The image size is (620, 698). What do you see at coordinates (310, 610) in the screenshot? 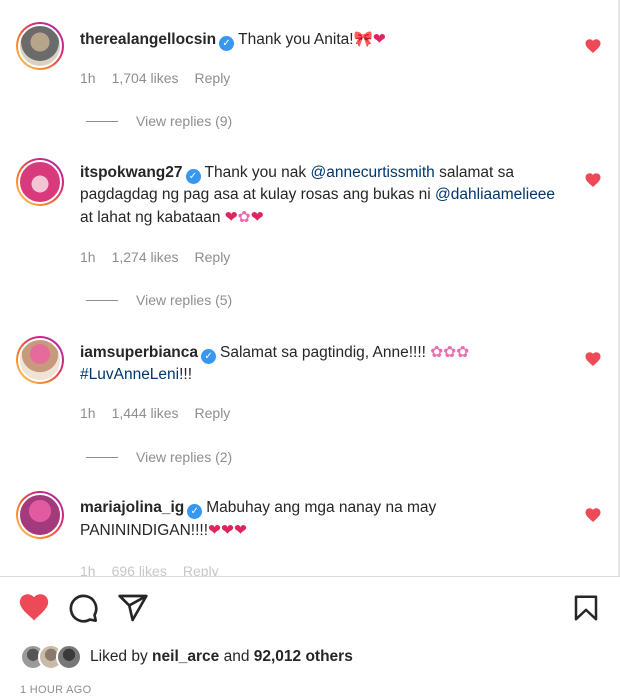
I see `action-bar` at bounding box center [310, 610].